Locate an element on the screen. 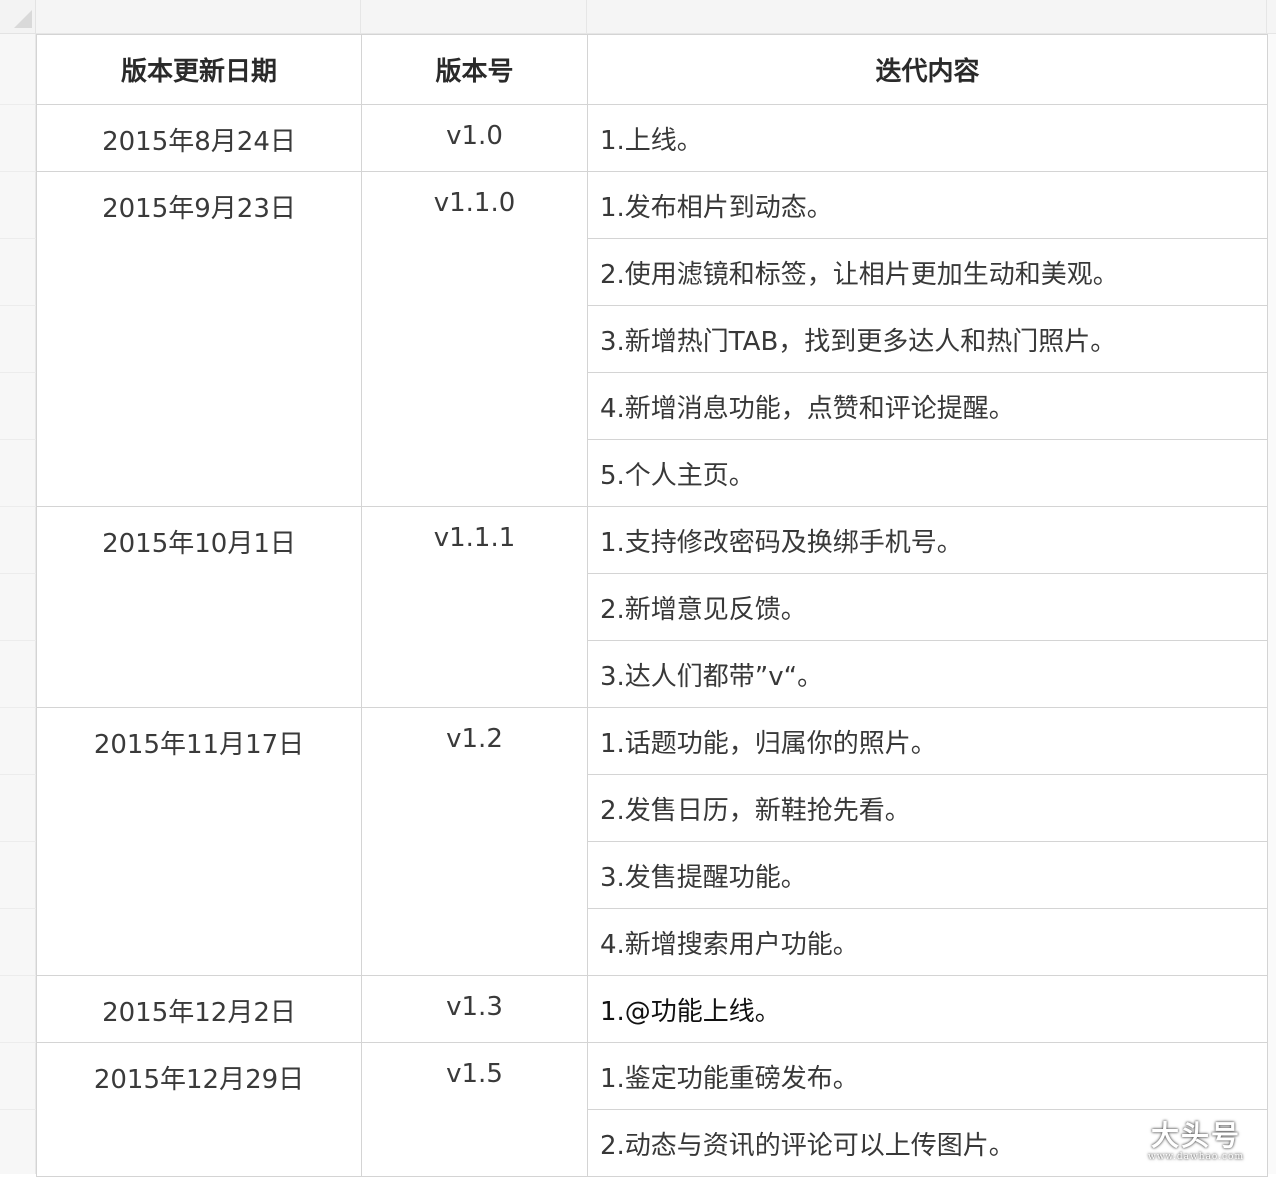 Image resolution: width=1276 pixels, height=1177 pixels. header-row: 版本更新日期 版本号 迭代内容 is located at coordinates (652, 69).